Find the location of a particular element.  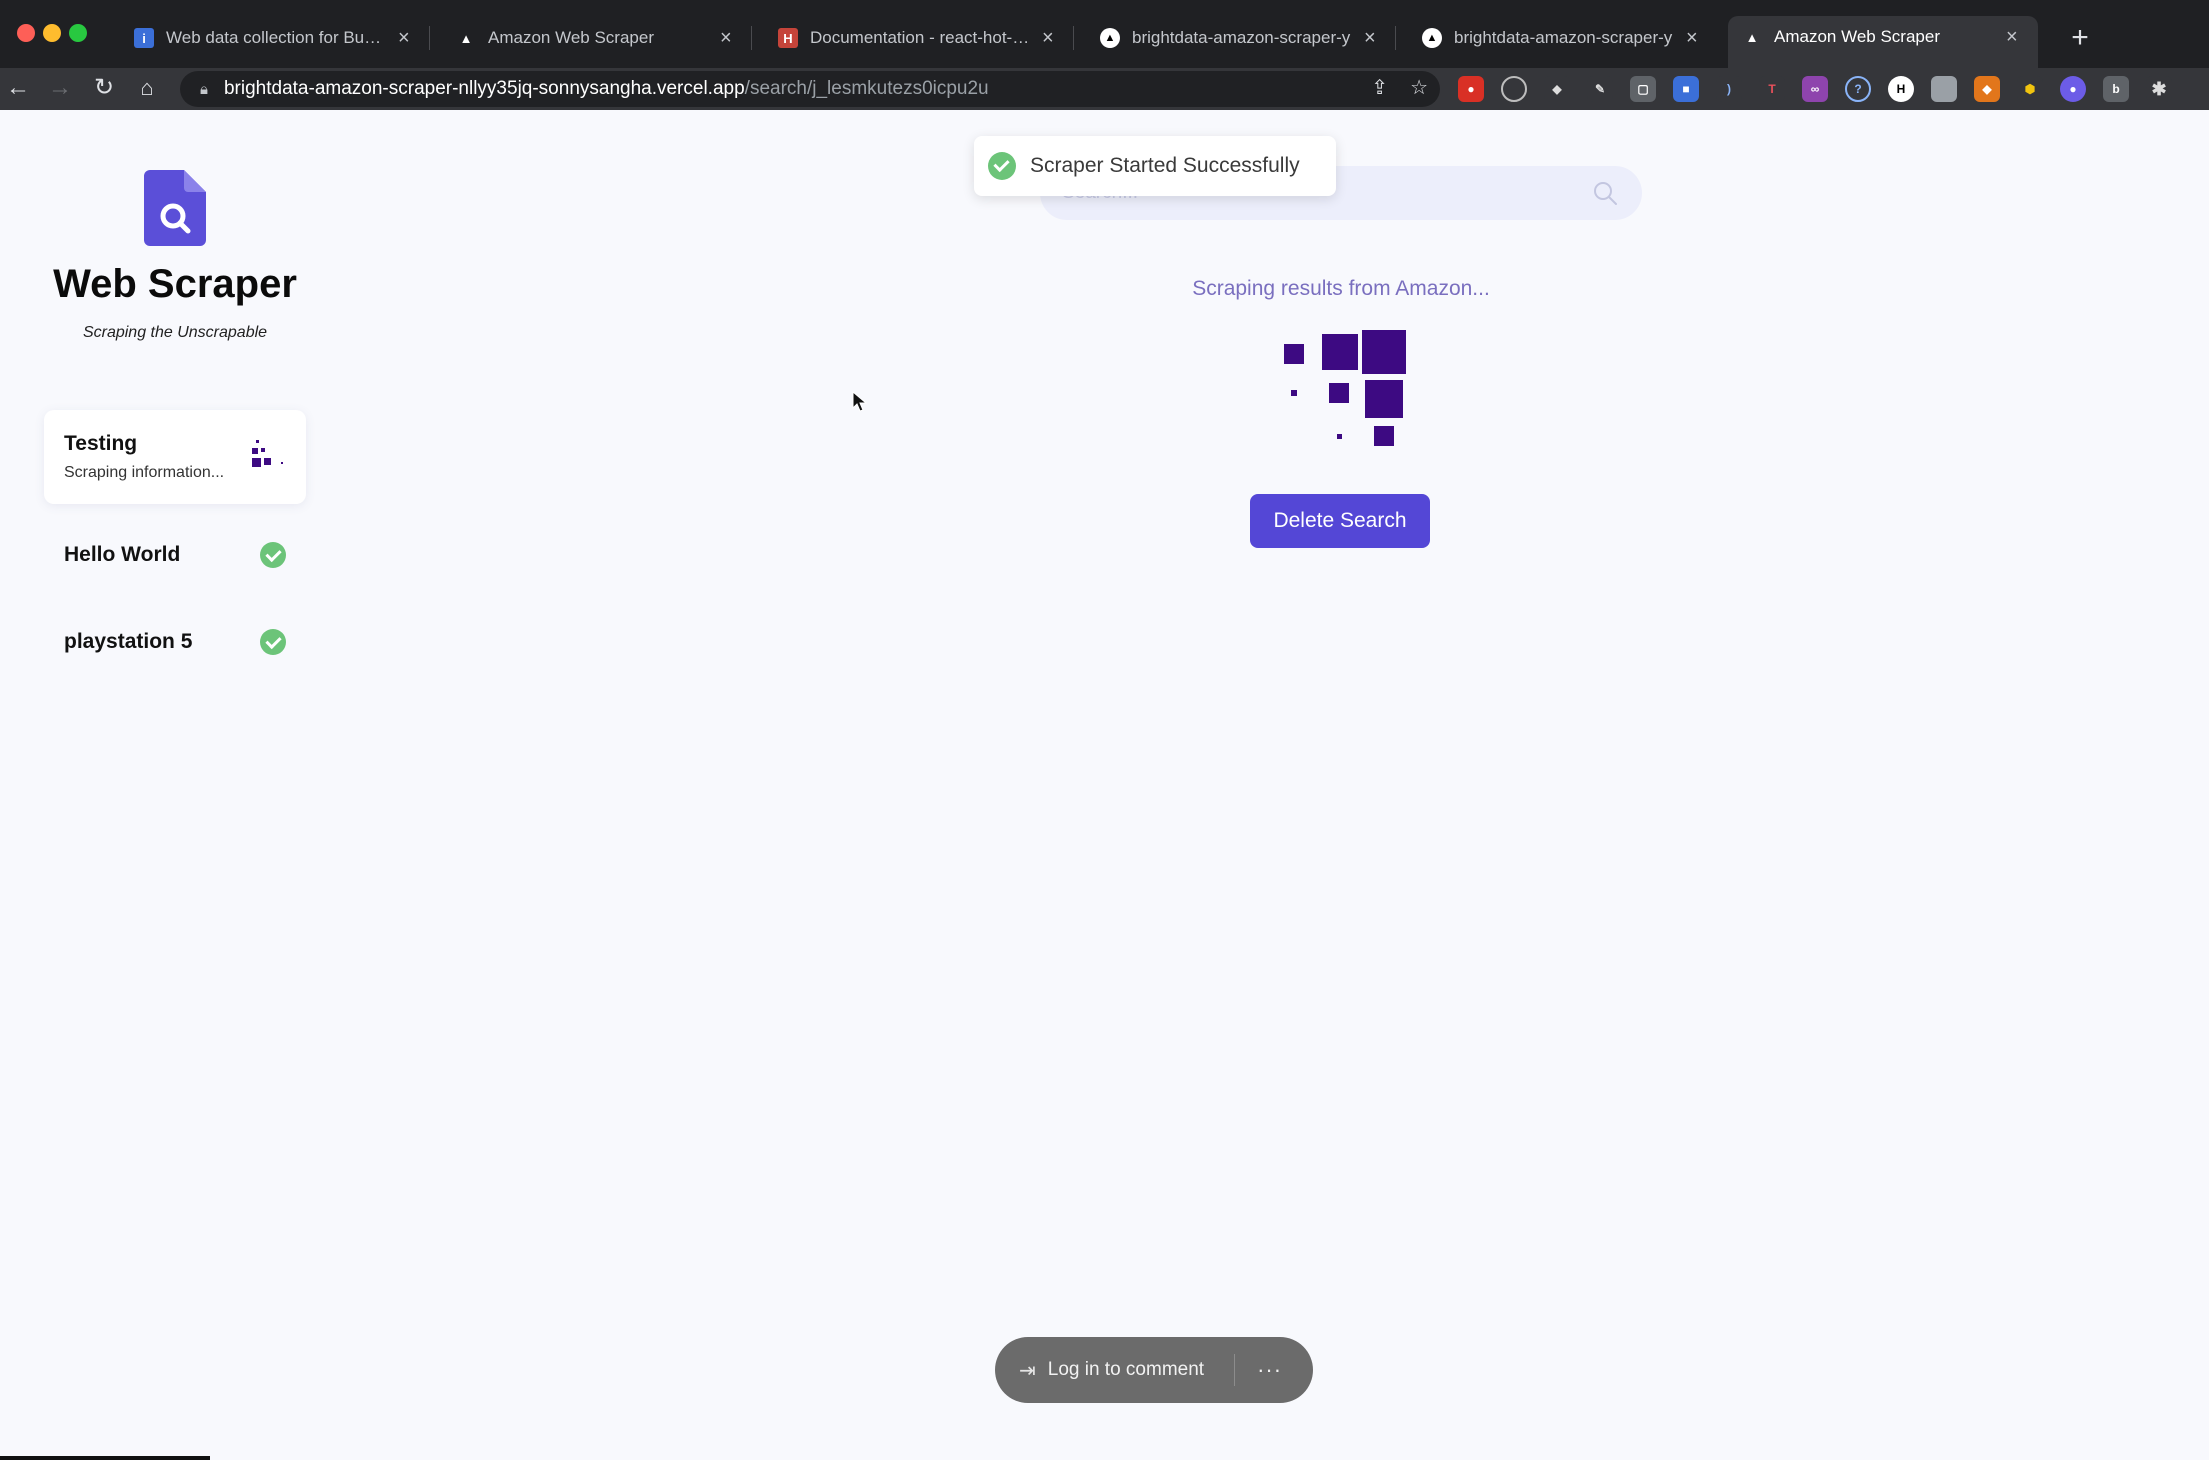

reload-icon: ↻ is located at coordinates (104, 88).